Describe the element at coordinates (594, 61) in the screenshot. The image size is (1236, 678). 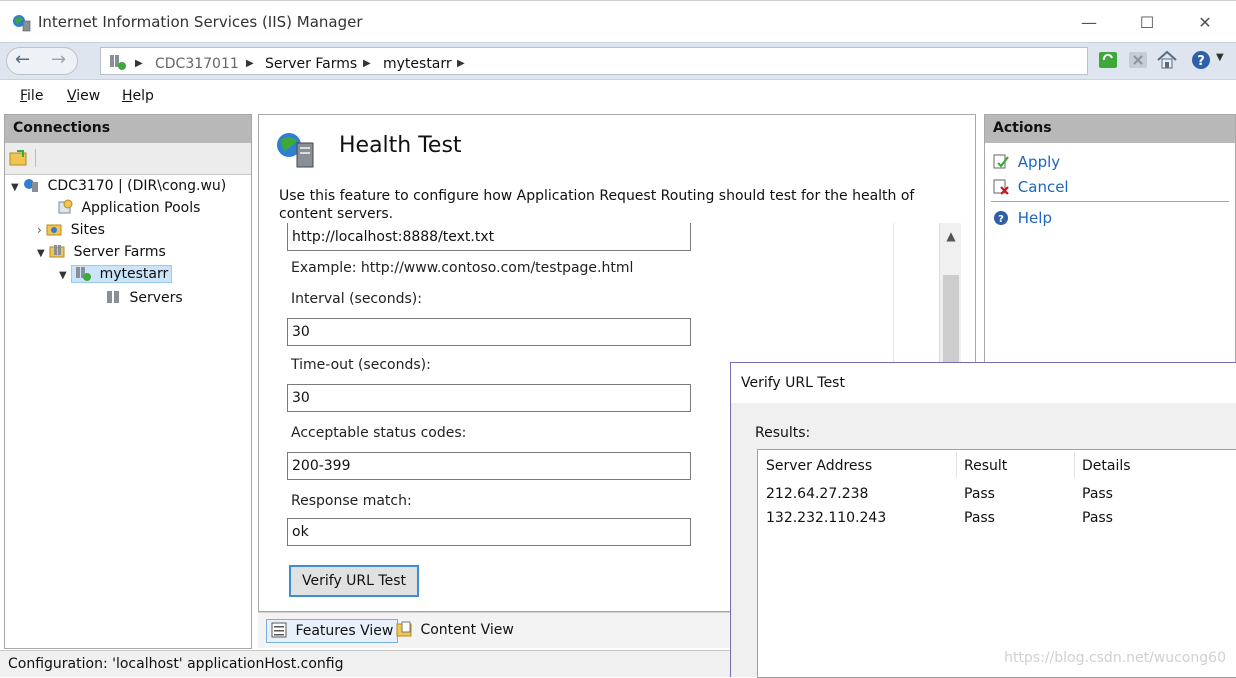
I see `address-field: ▶ CDC317011 ▶ Server Farms ▶ mytestarr ▶` at that location.